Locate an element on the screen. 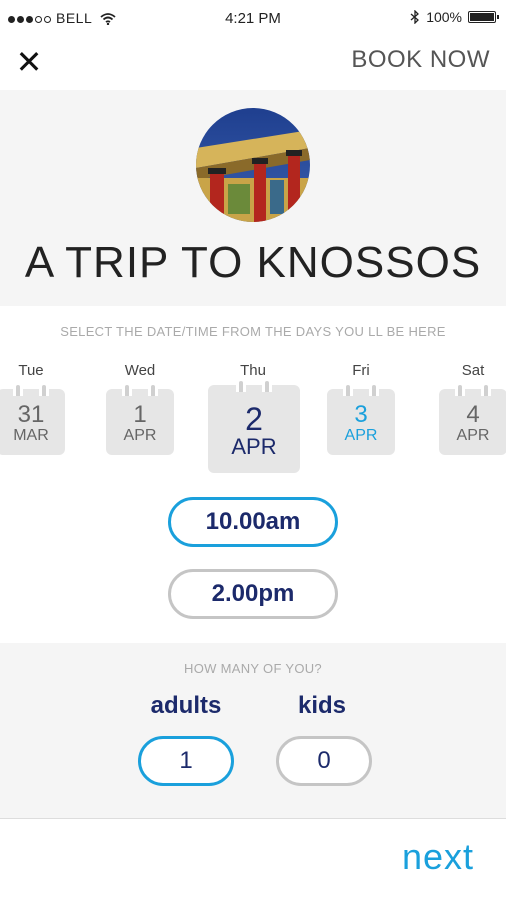 The image size is (506, 900). bluetooth-icon is located at coordinates (415, 17).